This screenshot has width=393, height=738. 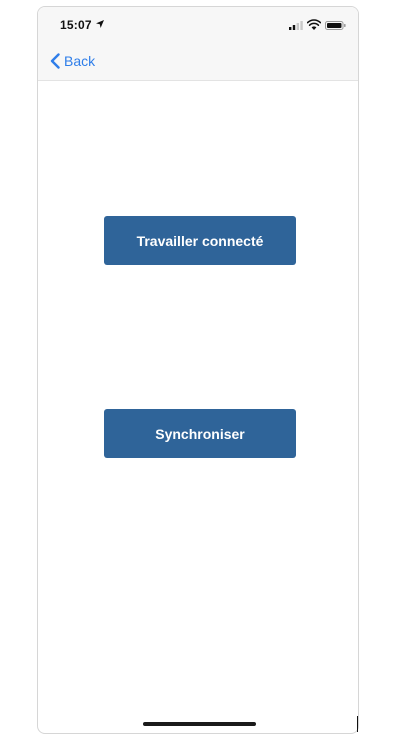 What do you see at coordinates (200, 240) in the screenshot?
I see `work-connected-button: Travailler connecté` at bounding box center [200, 240].